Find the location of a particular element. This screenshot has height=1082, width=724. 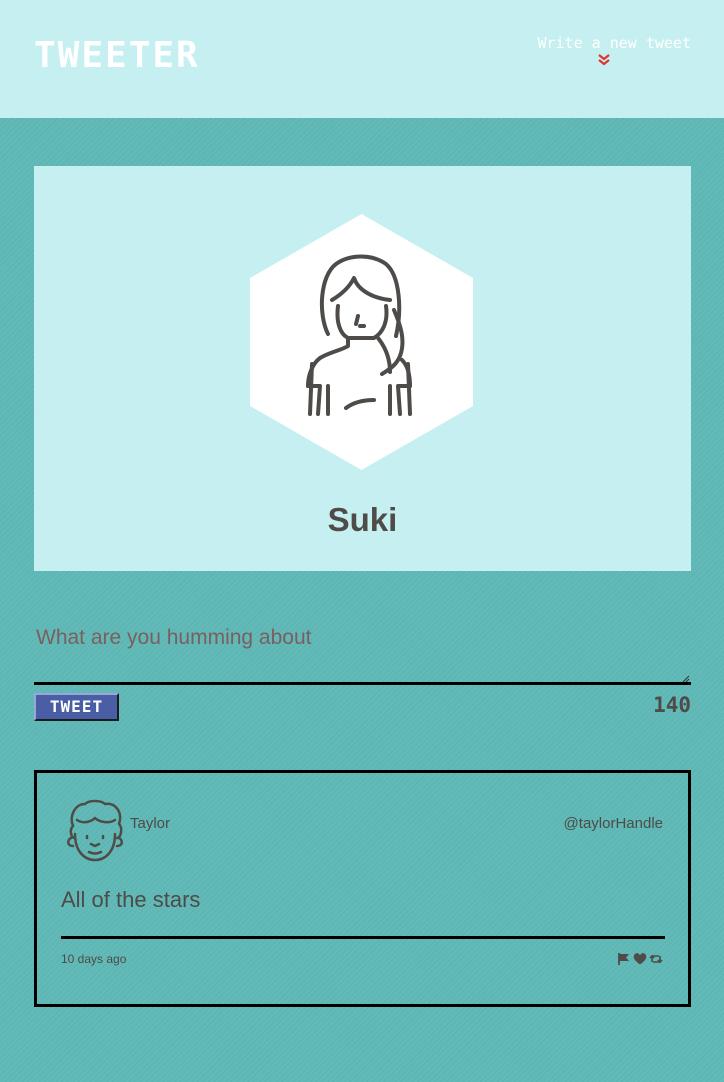

tweet-text-input is located at coordinates (362, 648).